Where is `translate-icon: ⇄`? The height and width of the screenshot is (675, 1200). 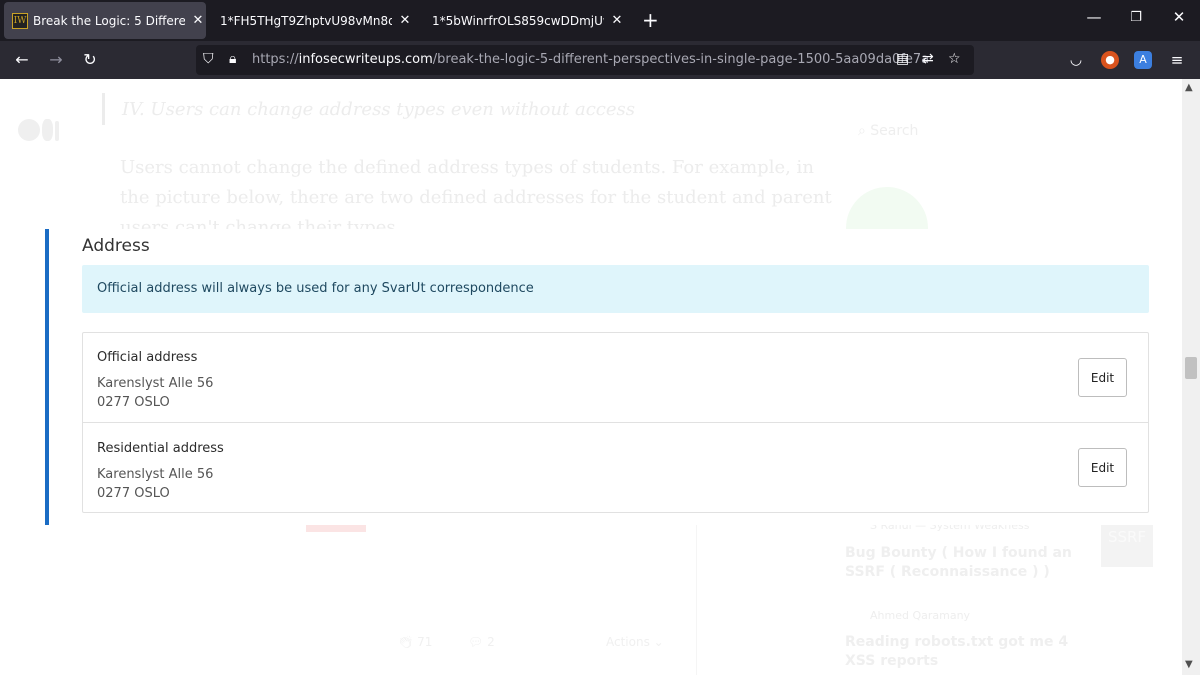
translate-icon: ⇄ is located at coordinates (928, 59).